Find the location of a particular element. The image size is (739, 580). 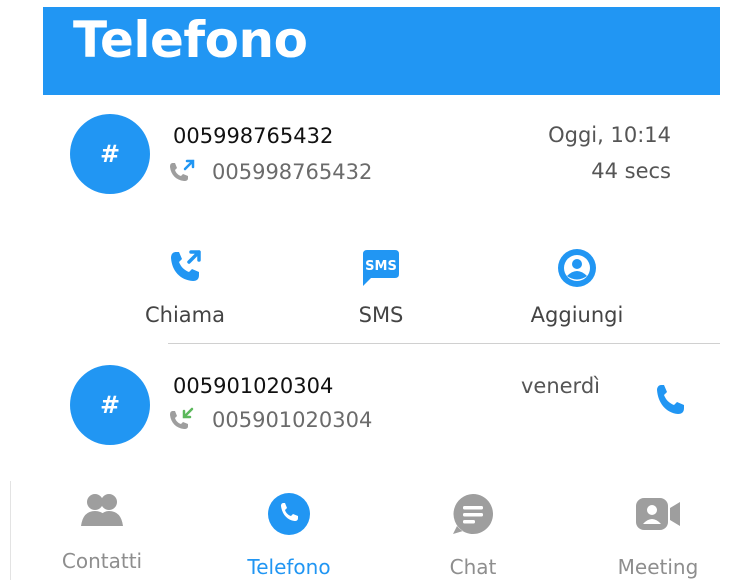

incoming-call-icon is located at coordinates (183, 422).